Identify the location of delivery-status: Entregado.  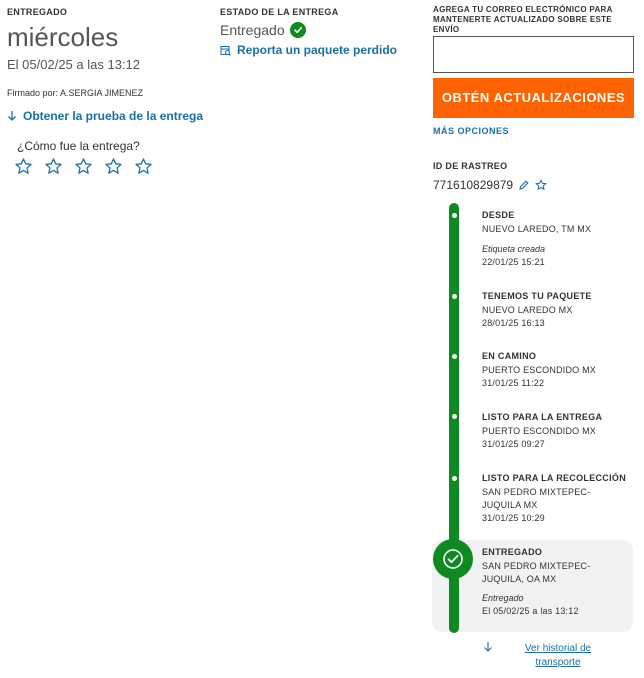
(263, 30).